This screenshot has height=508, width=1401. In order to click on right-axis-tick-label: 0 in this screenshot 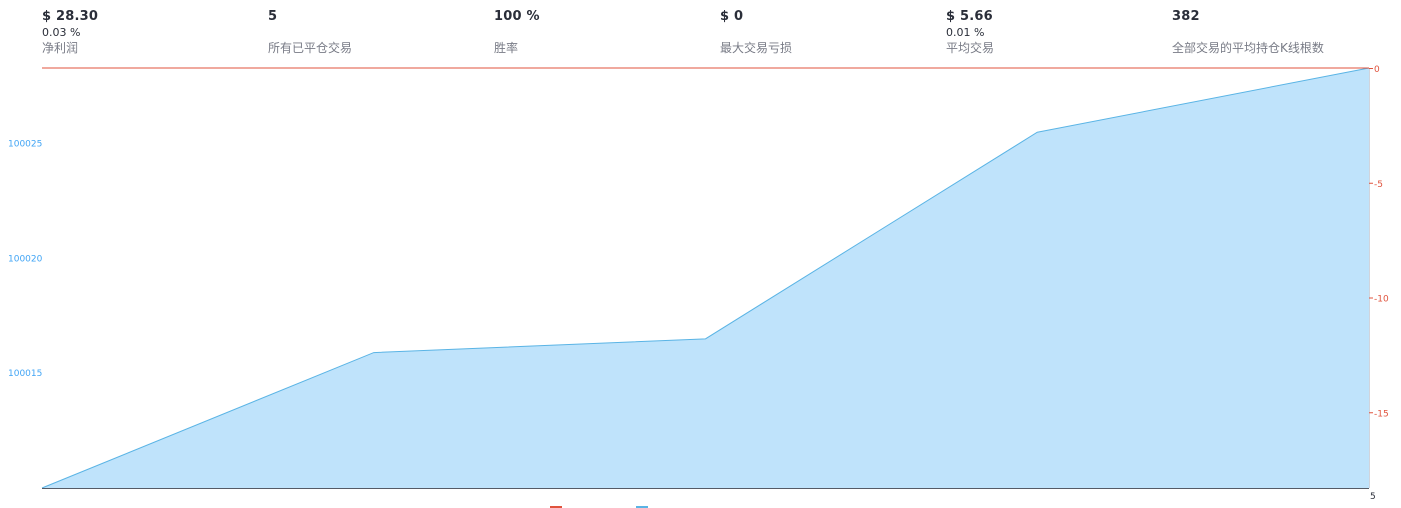, I will do `click(1377, 70)`.